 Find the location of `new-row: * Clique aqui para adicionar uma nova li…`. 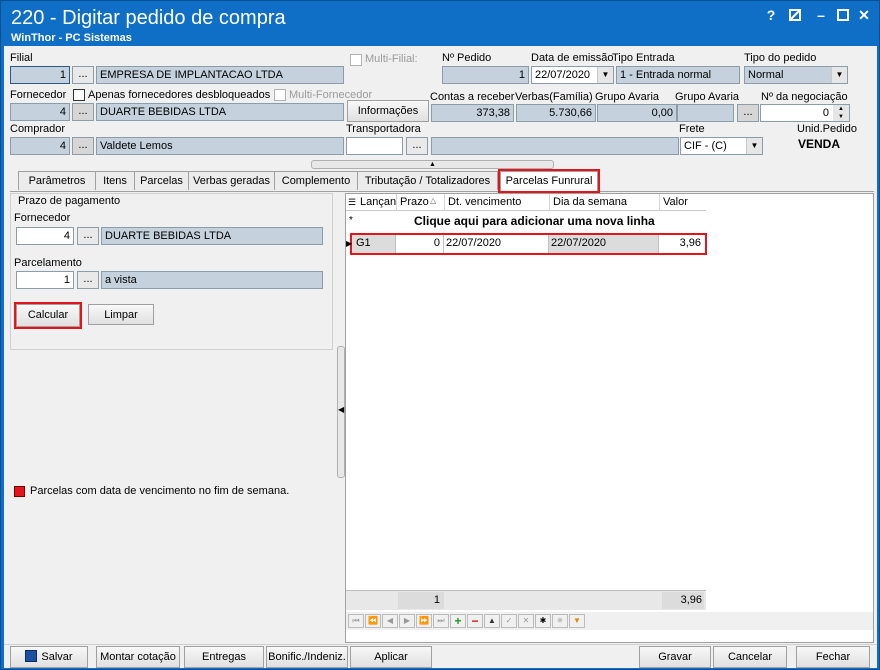

new-row: * Clique aqui para adicionar uma nova li… is located at coordinates (526, 220).